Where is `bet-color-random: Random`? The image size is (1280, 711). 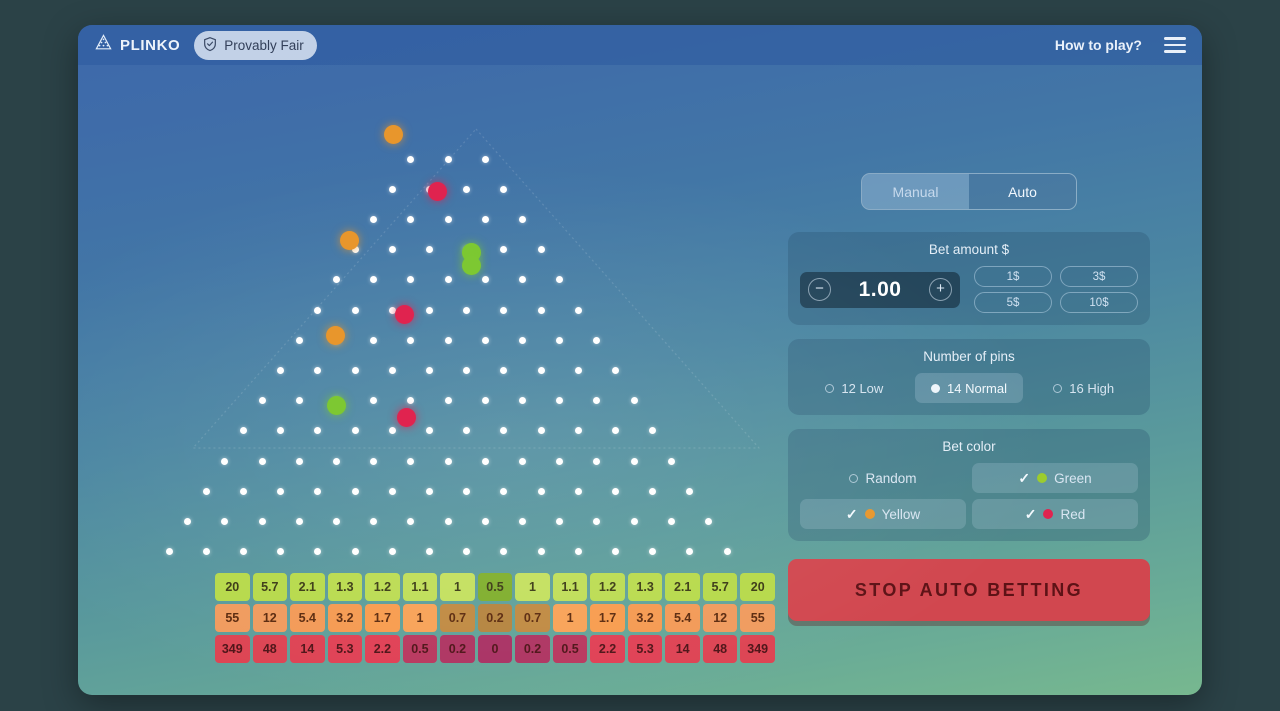
bet-color-random: Random is located at coordinates (883, 478).